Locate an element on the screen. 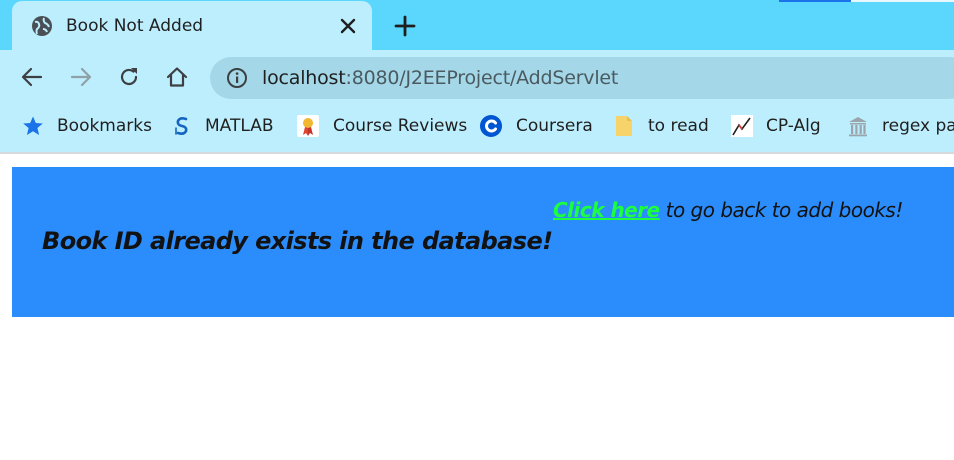  url-text: localhost:8080/J2EEProject/AddServlet is located at coordinates (440, 78).